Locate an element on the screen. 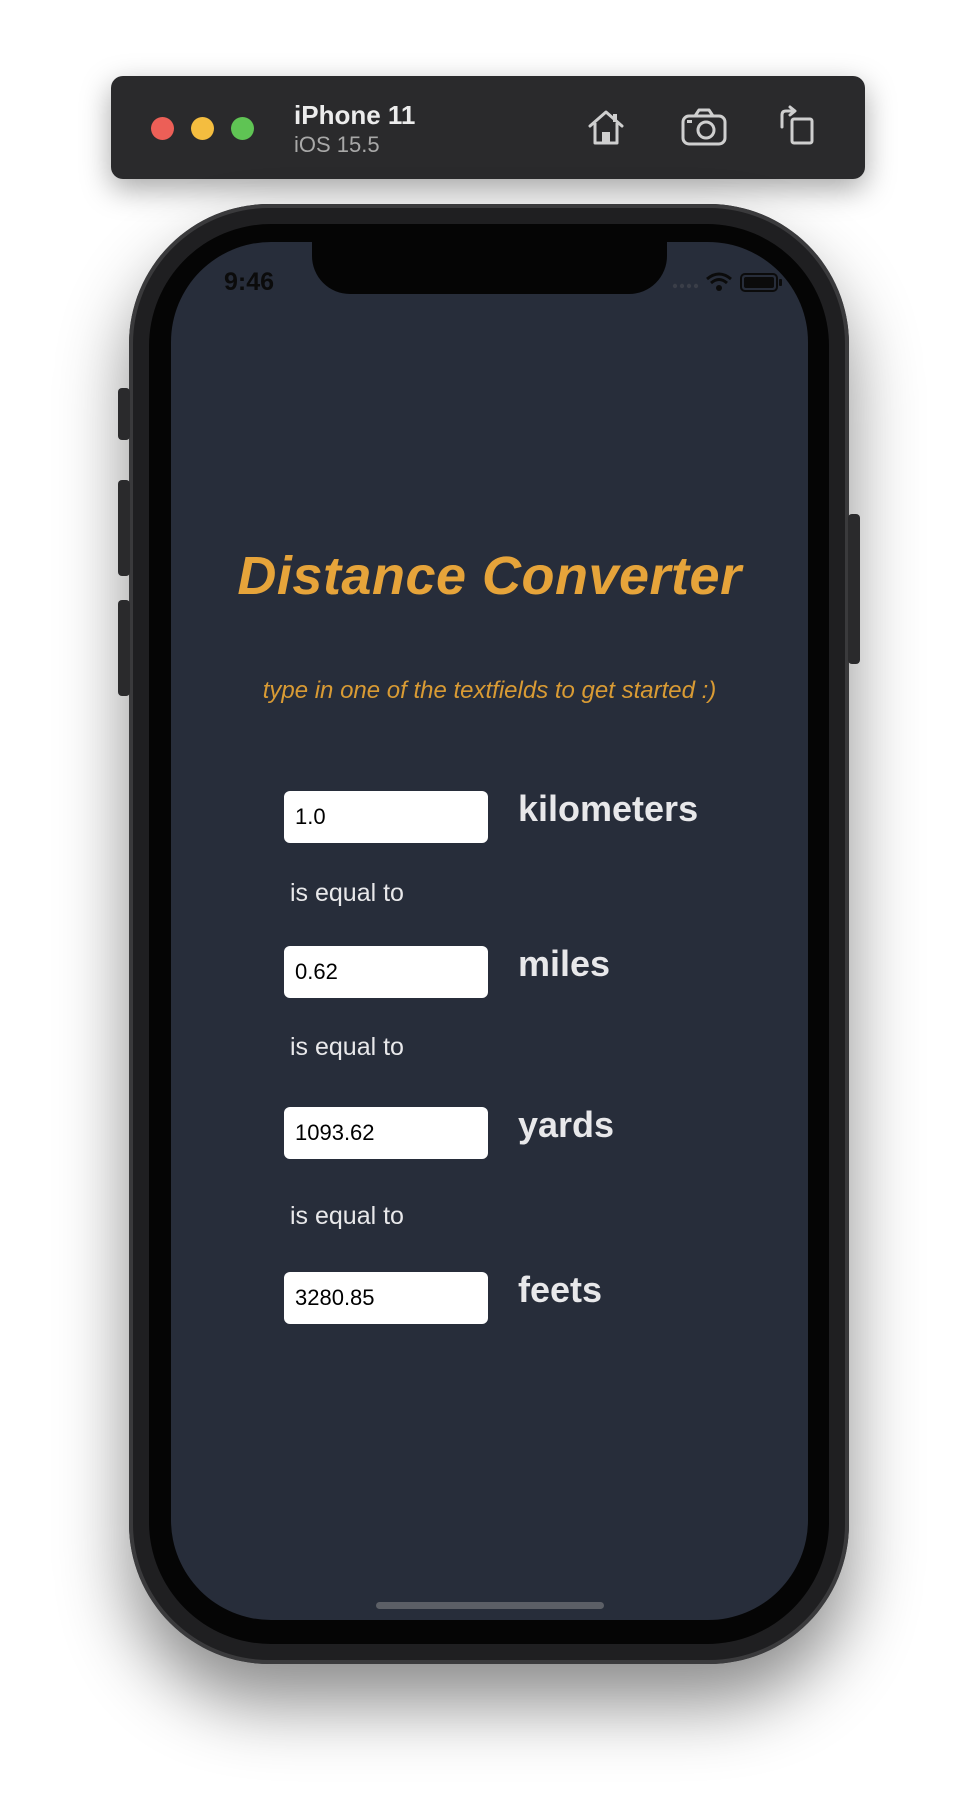  equal-to-label-3: is equal to is located at coordinates (347, 1216).